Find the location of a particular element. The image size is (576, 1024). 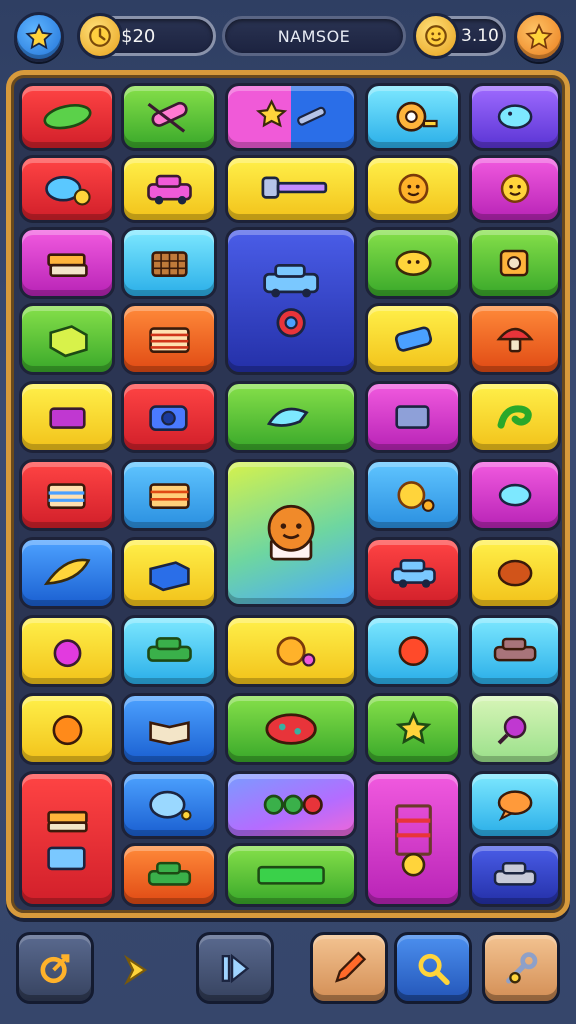

play-arrow-icon is located at coordinates (136, 970).